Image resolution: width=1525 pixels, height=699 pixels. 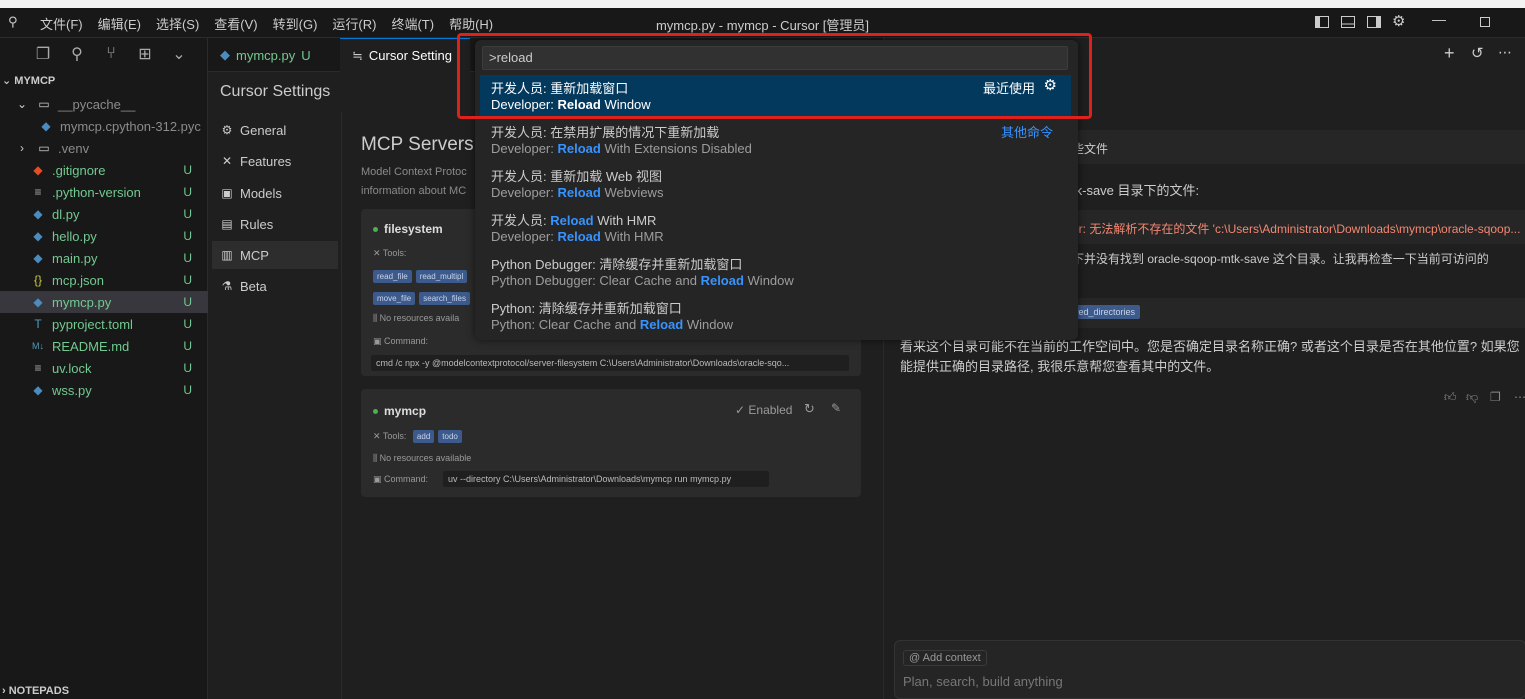 I want to click on command-detail: Python: Clear Cache and Reload Window, so click(x=612, y=324).